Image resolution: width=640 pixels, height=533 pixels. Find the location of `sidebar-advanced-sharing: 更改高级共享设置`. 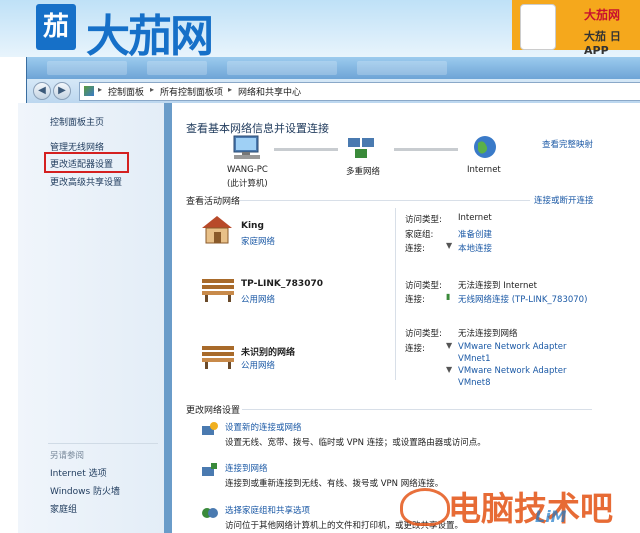

sidebar-advanced-sharing: 更改高级共享设置 is located at coordinates (86, 181).